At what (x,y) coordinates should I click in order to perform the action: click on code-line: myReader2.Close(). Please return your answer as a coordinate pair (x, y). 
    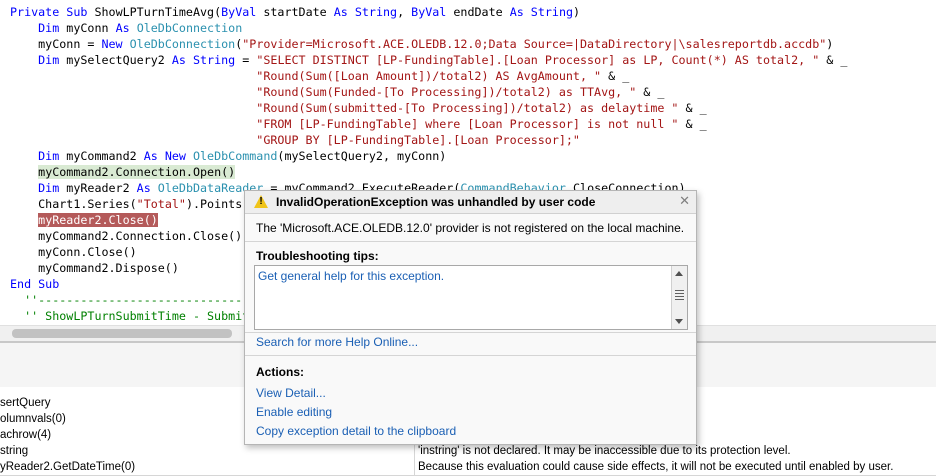
    Looking at the image, I should click on (84, 220).